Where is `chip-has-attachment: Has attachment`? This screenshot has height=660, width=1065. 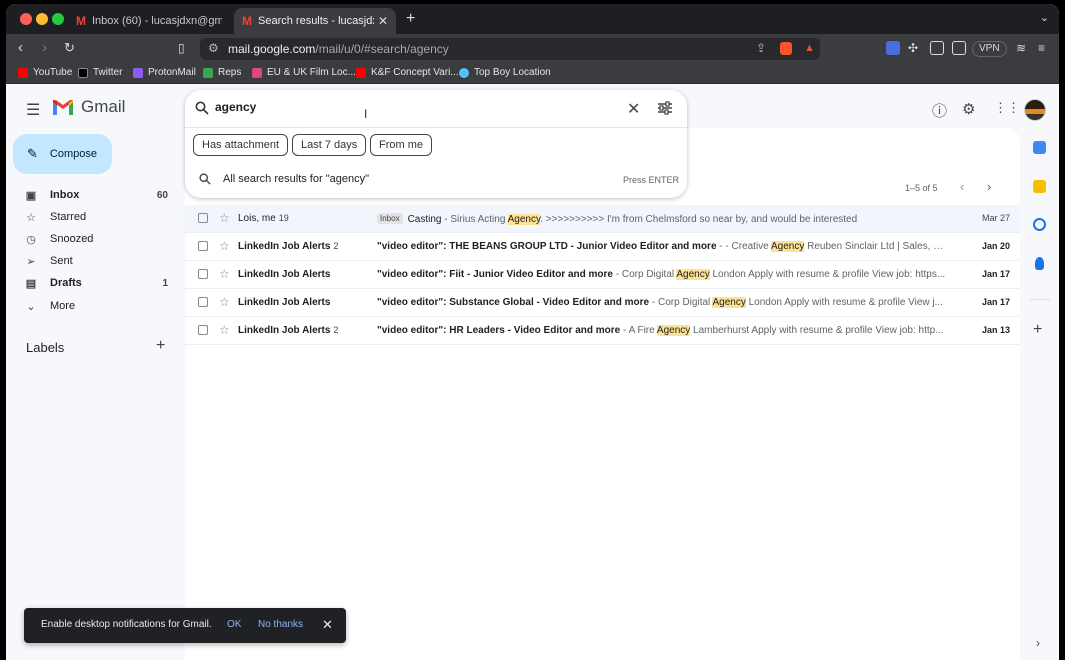 chip-has-attachment: Has attachment is located at coordinates (241, 145).